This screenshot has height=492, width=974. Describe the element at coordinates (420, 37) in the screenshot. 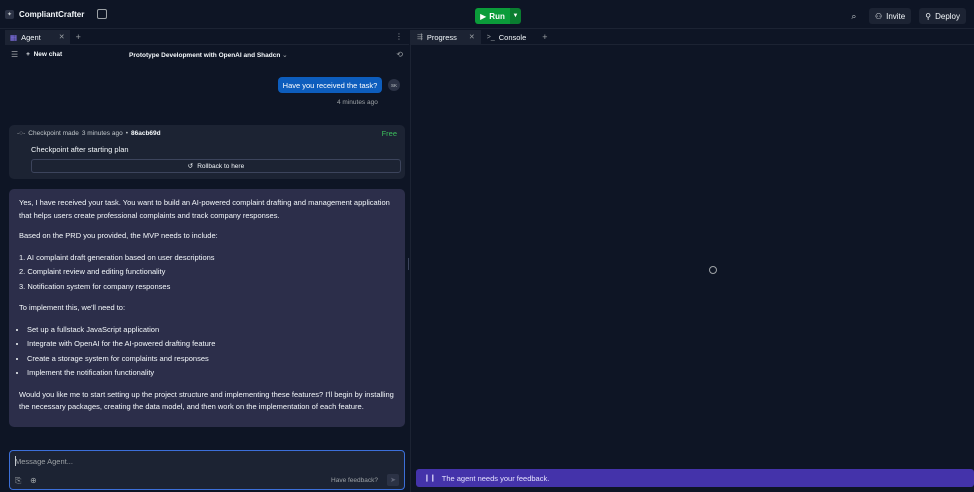

I see `progress-icon: ⇶` at that location.